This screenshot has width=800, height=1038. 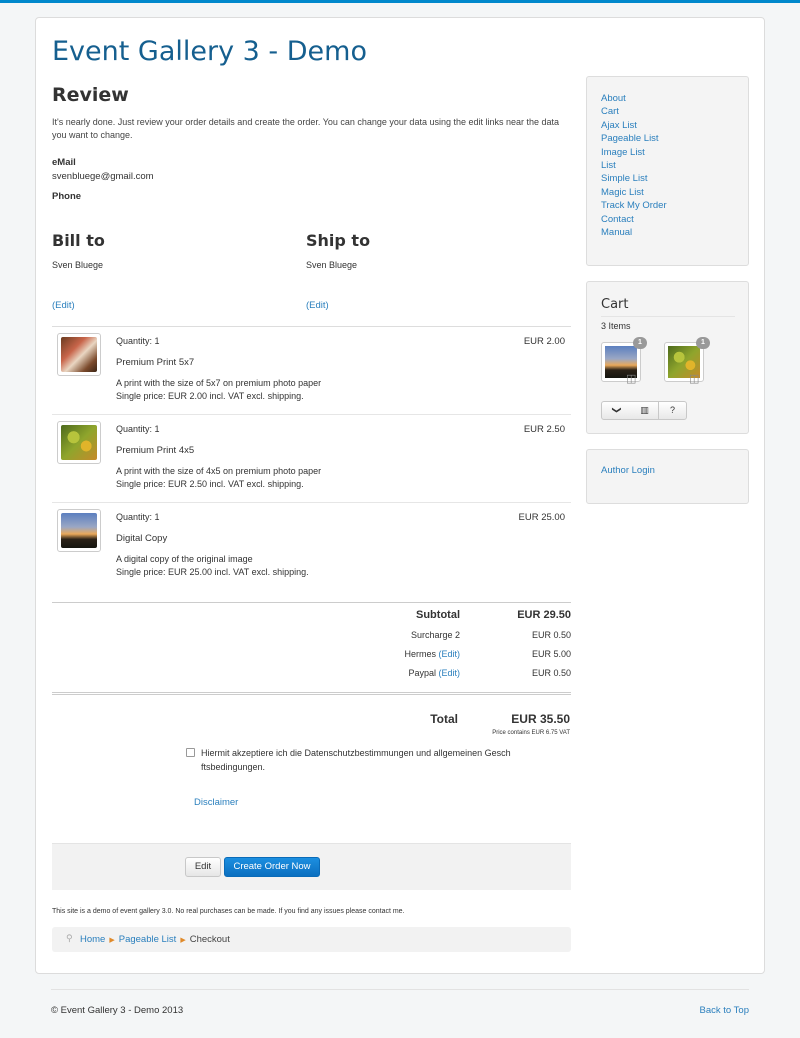 What do you see at coordinates (674, 152) in the screenshot?
I see `sidebar-item-image-list: Image List` at bounding box center [674, 152].